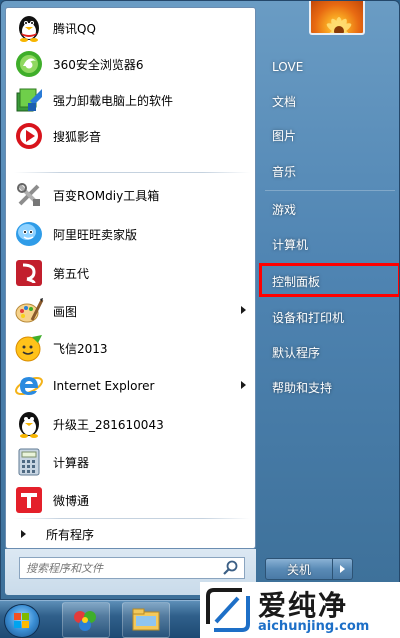 This screenshot has width=400, height=638. I want to click on program-item-fifth-gen: 第五代, so click(131, 273).